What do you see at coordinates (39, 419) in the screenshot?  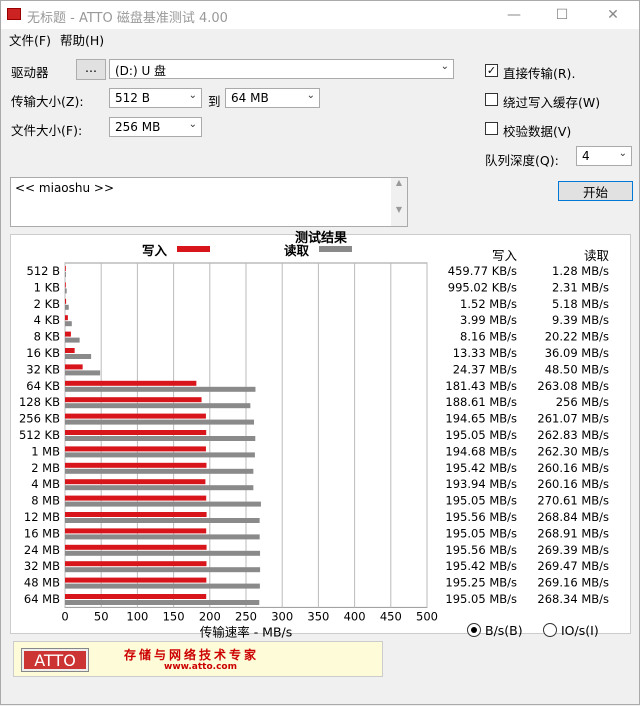 I see `category-label: 256 KB` at bounding box center [39, 419].